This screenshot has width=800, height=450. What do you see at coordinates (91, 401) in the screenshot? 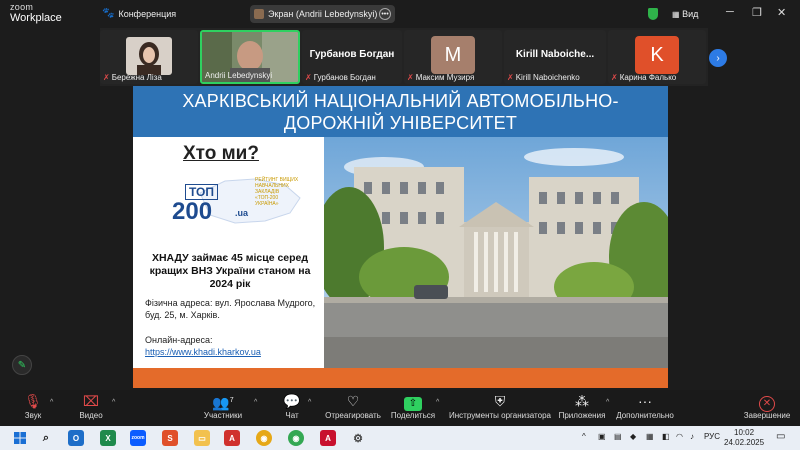
I see `video-off-icon: ⌧` at bounding box center [91, 401].